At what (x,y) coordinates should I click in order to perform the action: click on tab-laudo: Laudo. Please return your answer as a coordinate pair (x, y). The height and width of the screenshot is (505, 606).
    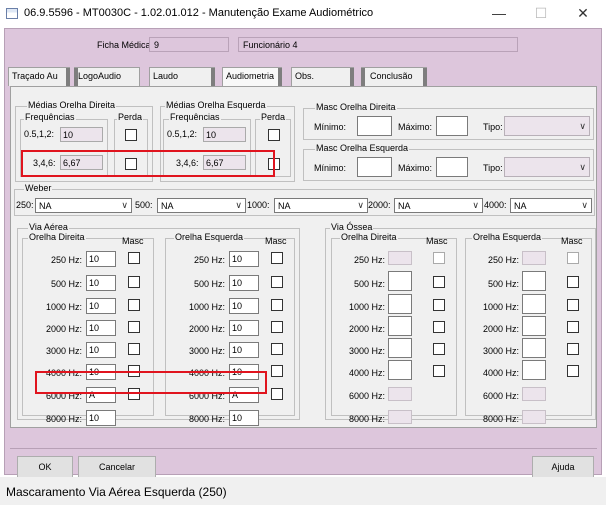
    Looking at the image, I should click on (182, 76).